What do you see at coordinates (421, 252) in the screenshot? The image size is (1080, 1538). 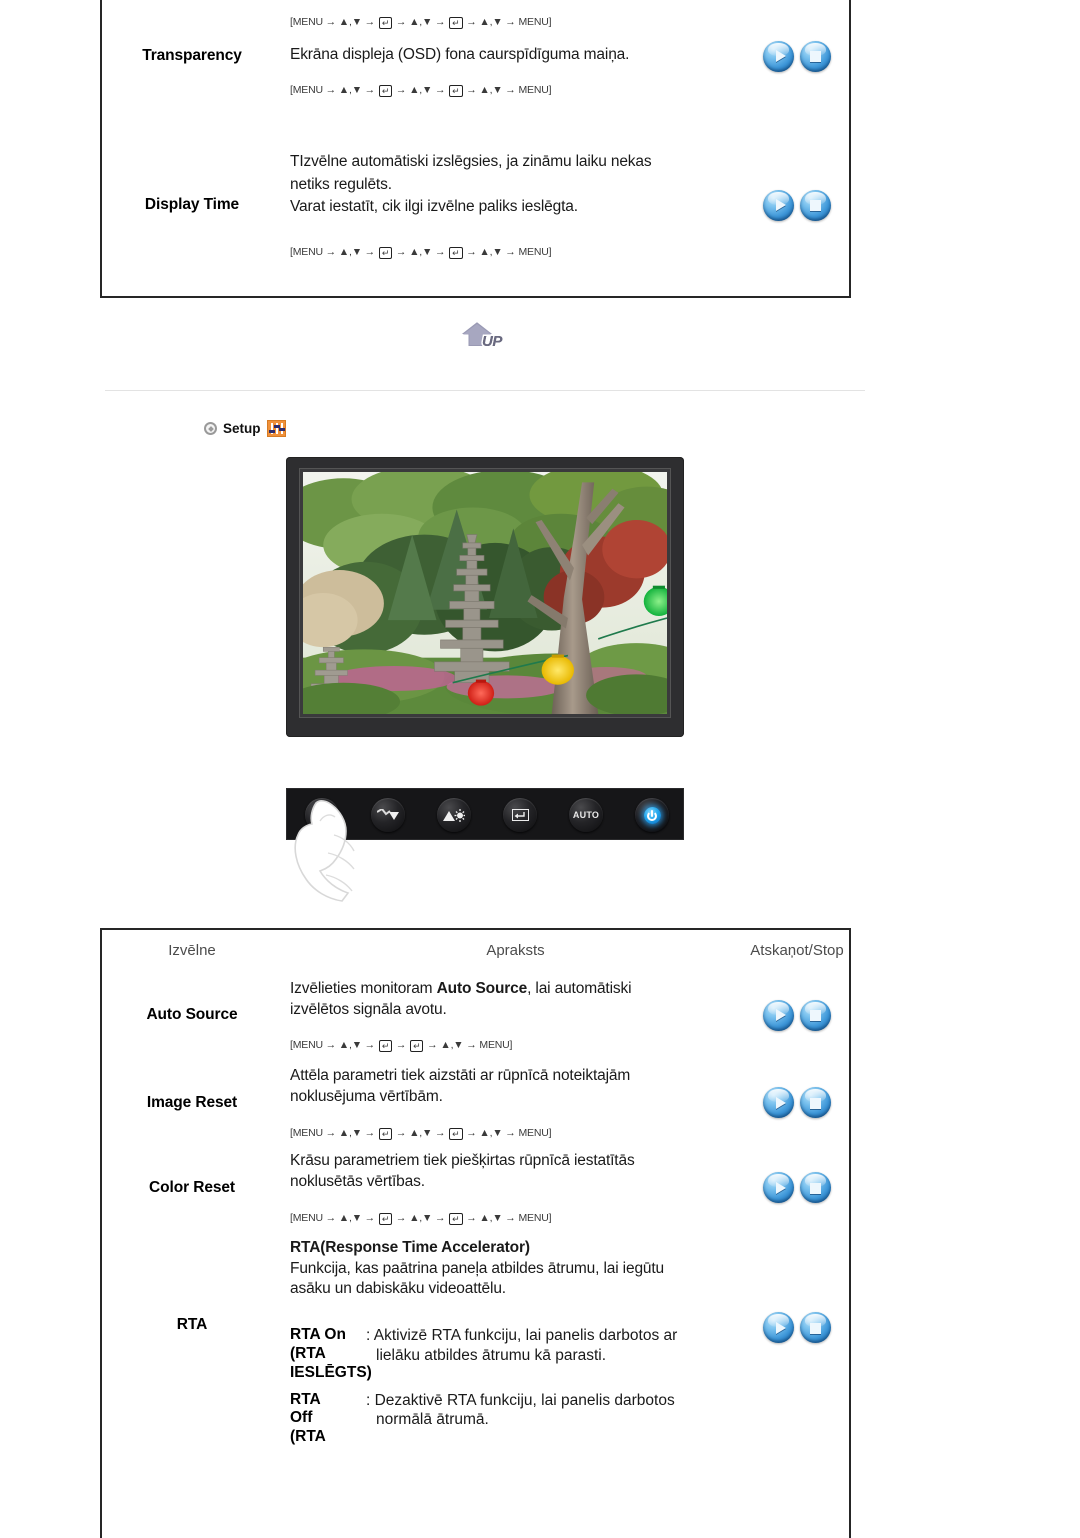 I see `osd-keypath-display-time: [MENU → ▲,▼ → ↵ → ▲,▼ → ↵ → ▲,▼ → MENU]` at bounding box center [421, 252].